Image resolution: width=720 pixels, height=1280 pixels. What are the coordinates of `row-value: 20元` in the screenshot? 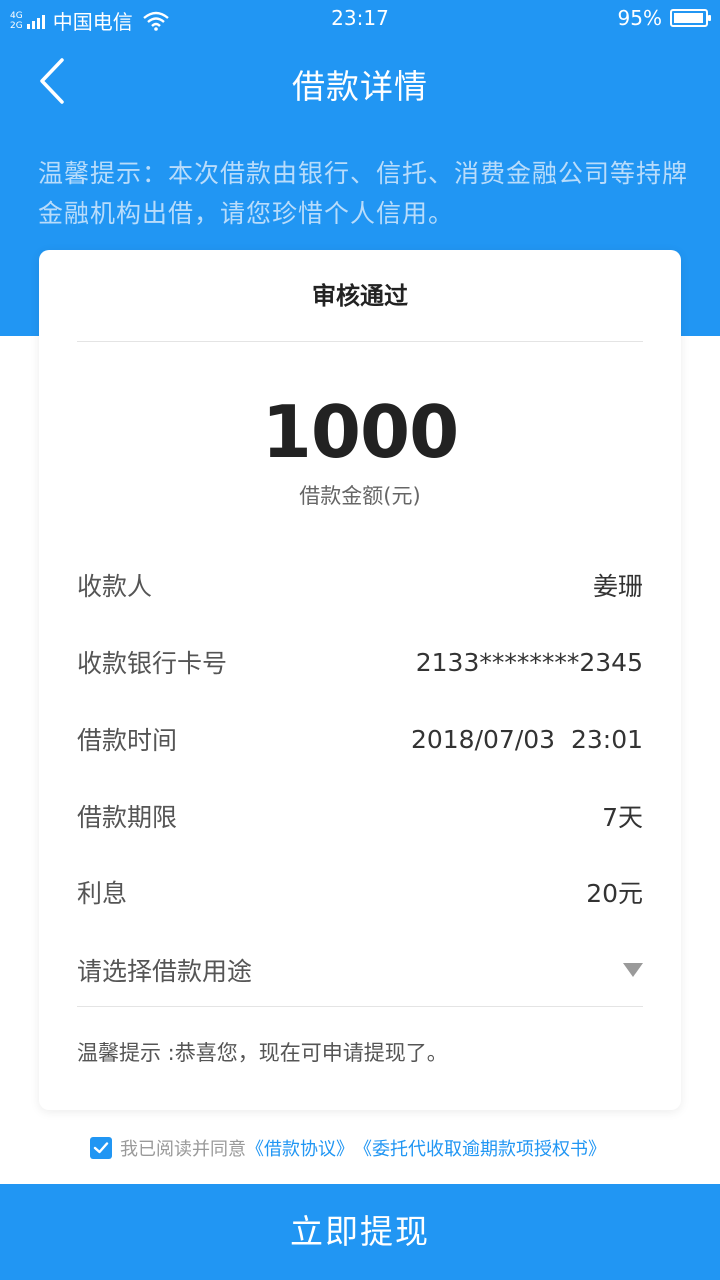 It's located at (614, 893).